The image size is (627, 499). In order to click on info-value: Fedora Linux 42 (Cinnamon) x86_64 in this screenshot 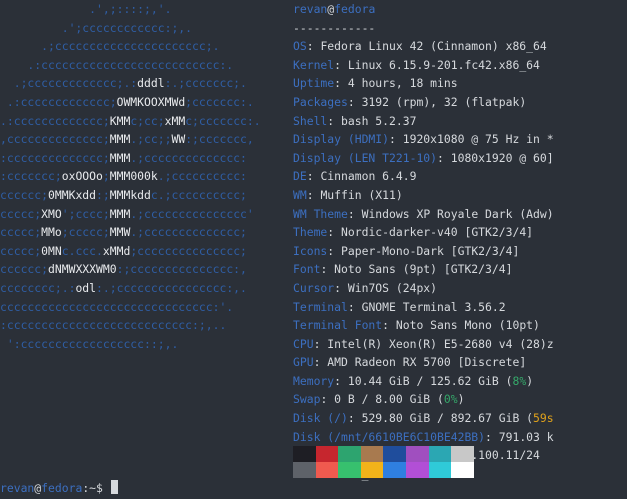, I will do `click(433, 46)`.